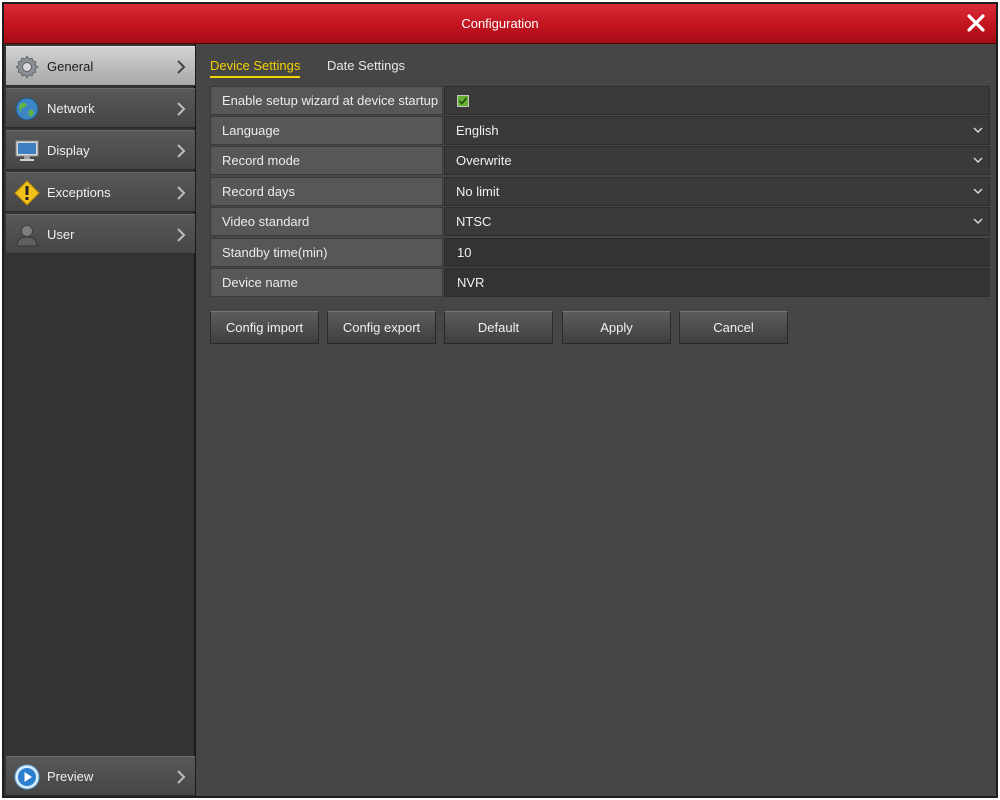 The height and width of the screenshot is (800, 1000). I want to click on checkmark-icon, so click(463, 101).